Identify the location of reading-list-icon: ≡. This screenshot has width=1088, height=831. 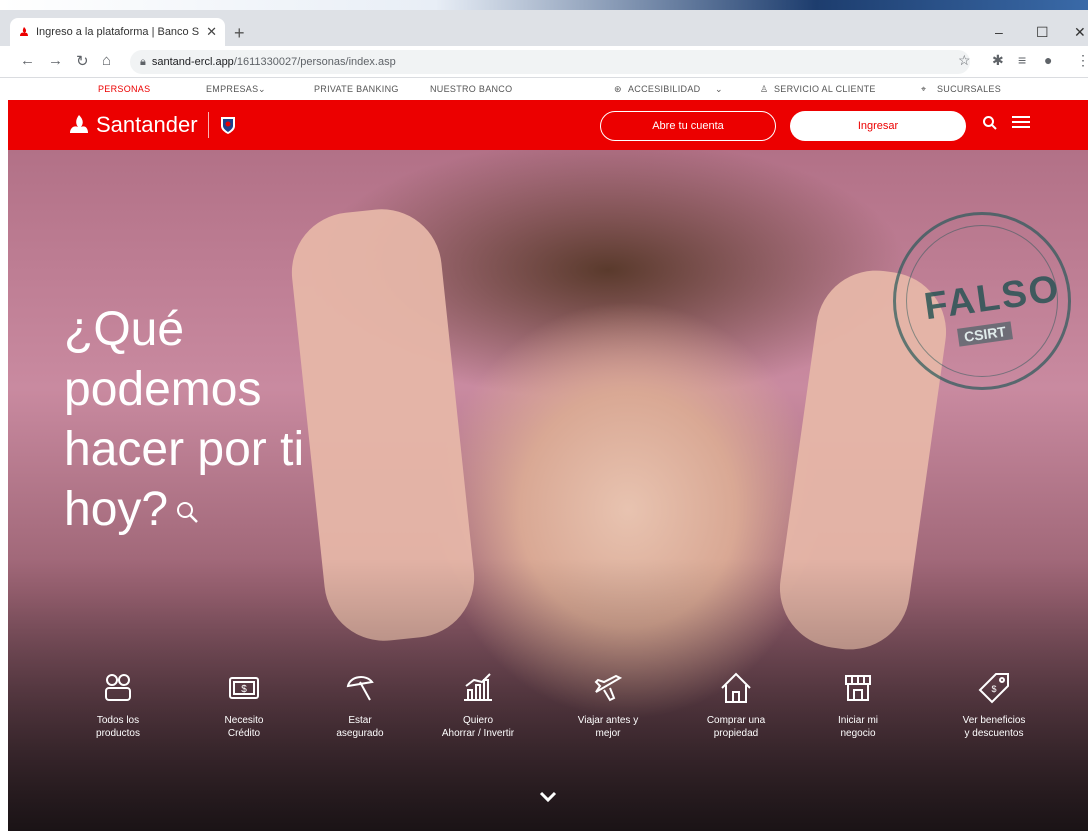
(1022, 60).